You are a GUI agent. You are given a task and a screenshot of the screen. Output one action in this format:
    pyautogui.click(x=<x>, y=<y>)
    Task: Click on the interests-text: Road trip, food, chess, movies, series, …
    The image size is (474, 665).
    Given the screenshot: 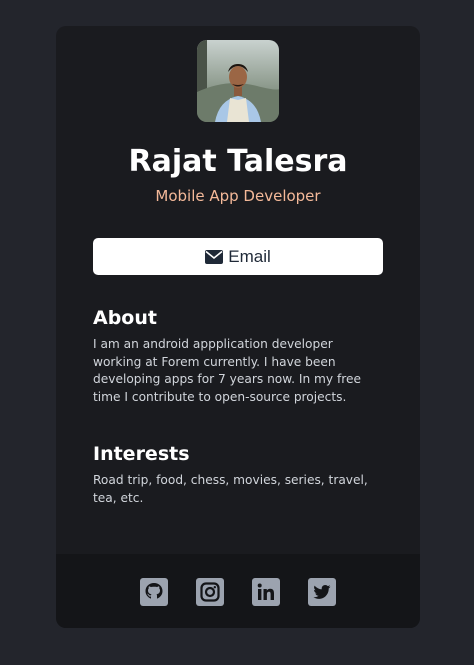 What is the action you would take?
    pyautogui.click(x=230, y=489)
    